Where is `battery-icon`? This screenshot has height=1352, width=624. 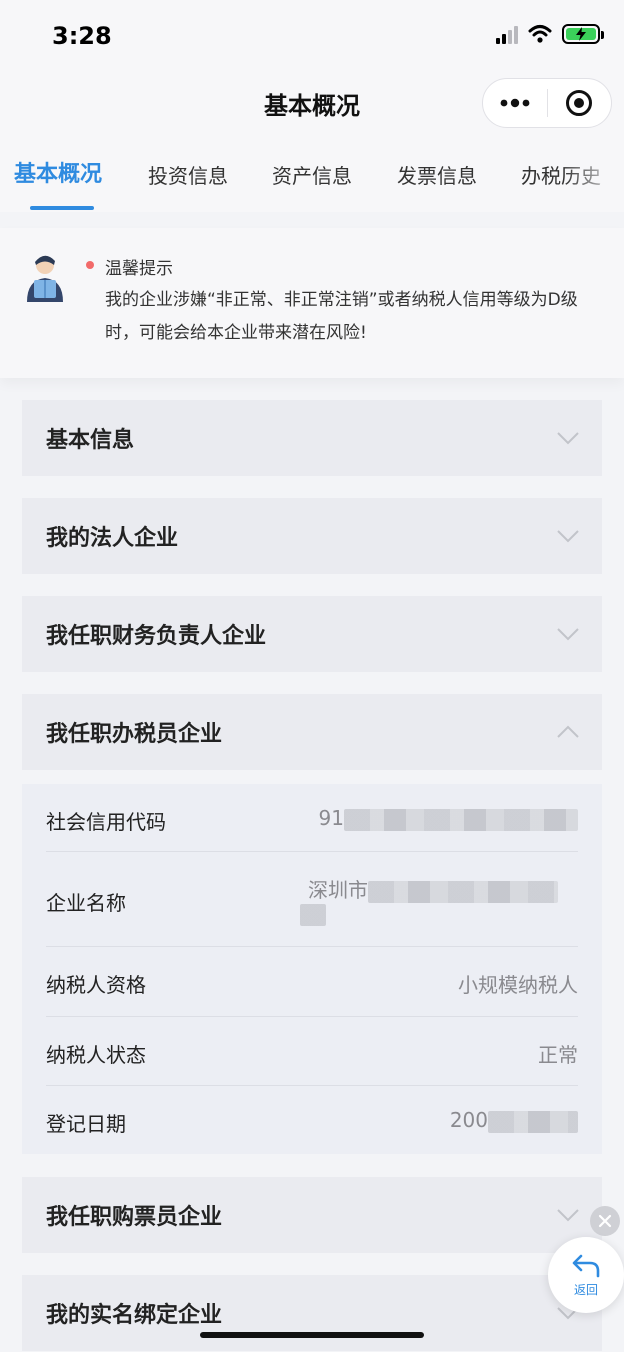 battery-icon is located at coordinates (583, 34).